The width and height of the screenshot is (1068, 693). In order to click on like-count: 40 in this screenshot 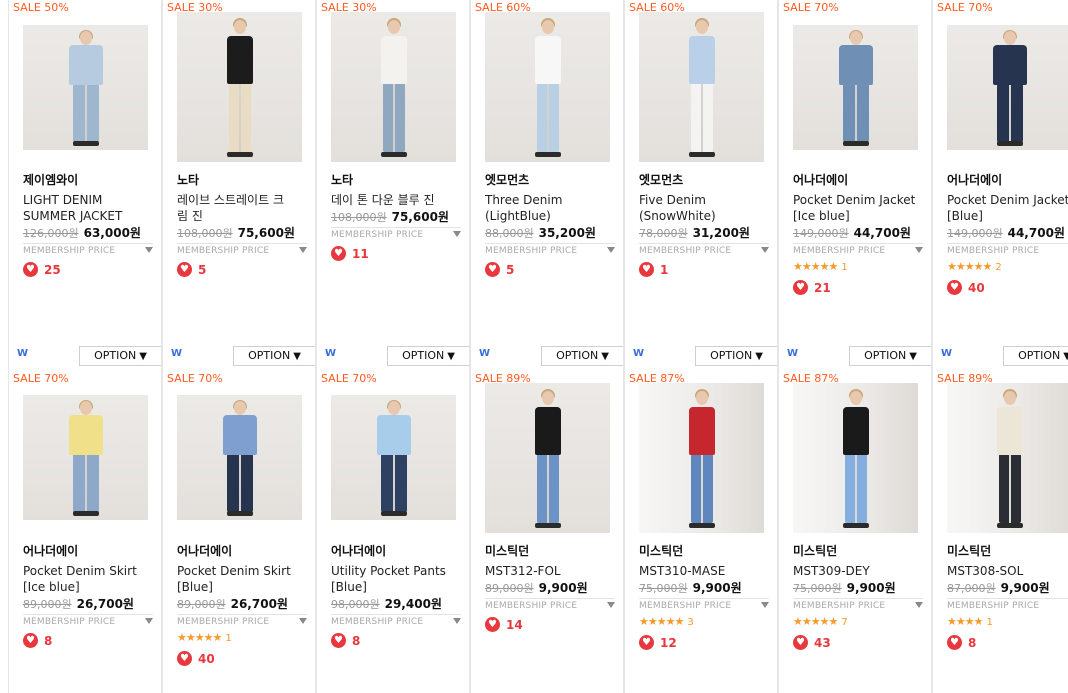, I will do `click(976, 288)`.